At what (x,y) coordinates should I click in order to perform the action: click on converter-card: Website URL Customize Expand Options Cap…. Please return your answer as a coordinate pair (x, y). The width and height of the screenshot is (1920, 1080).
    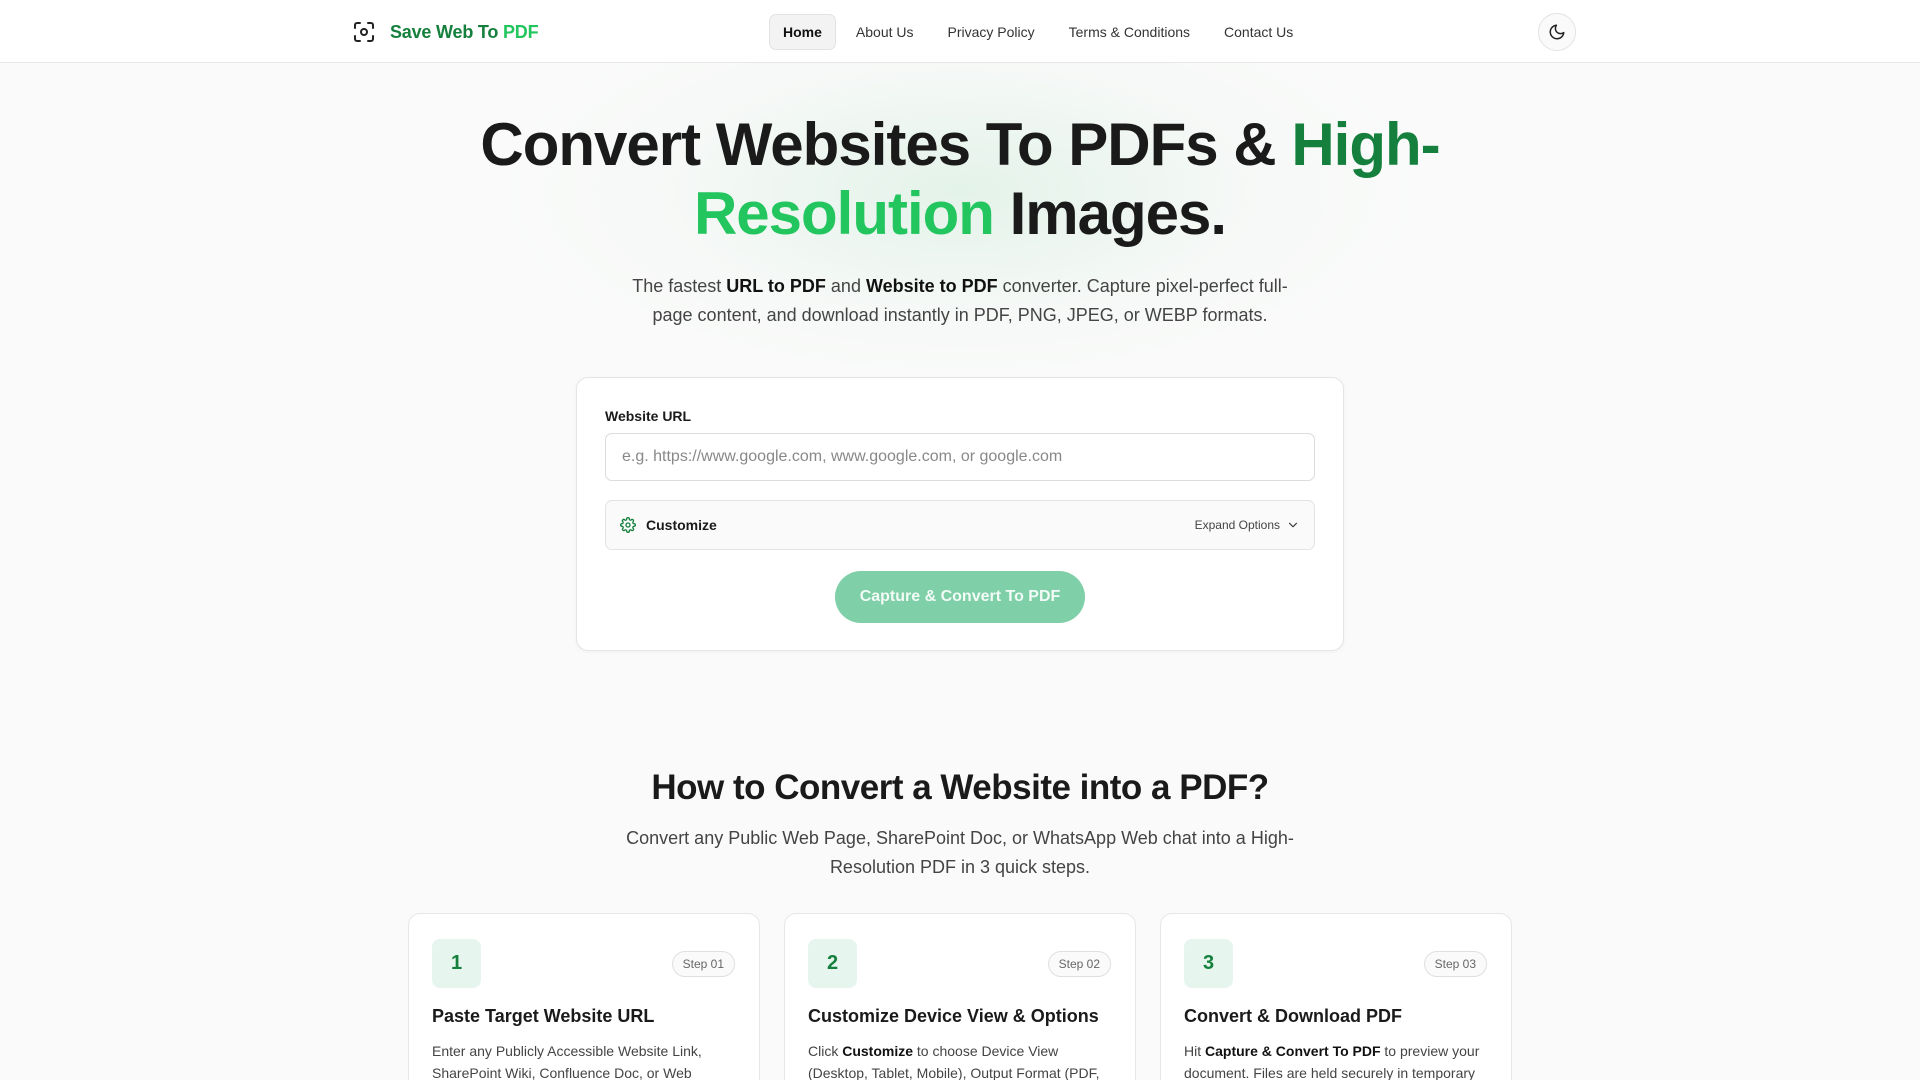
    Looking at the image, I should click on (960, 514).